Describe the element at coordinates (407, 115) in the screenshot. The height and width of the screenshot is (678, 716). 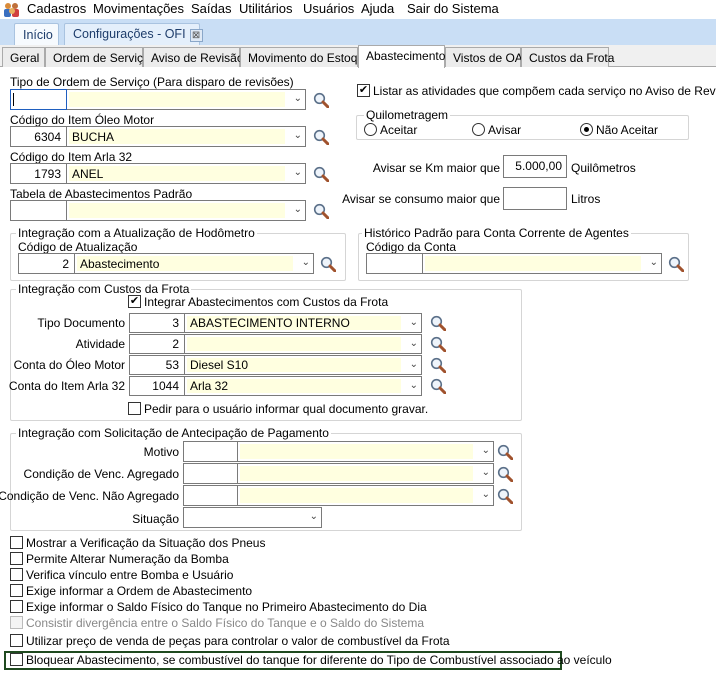
I see `quilometragem-legend: Quilometragem` at that location.